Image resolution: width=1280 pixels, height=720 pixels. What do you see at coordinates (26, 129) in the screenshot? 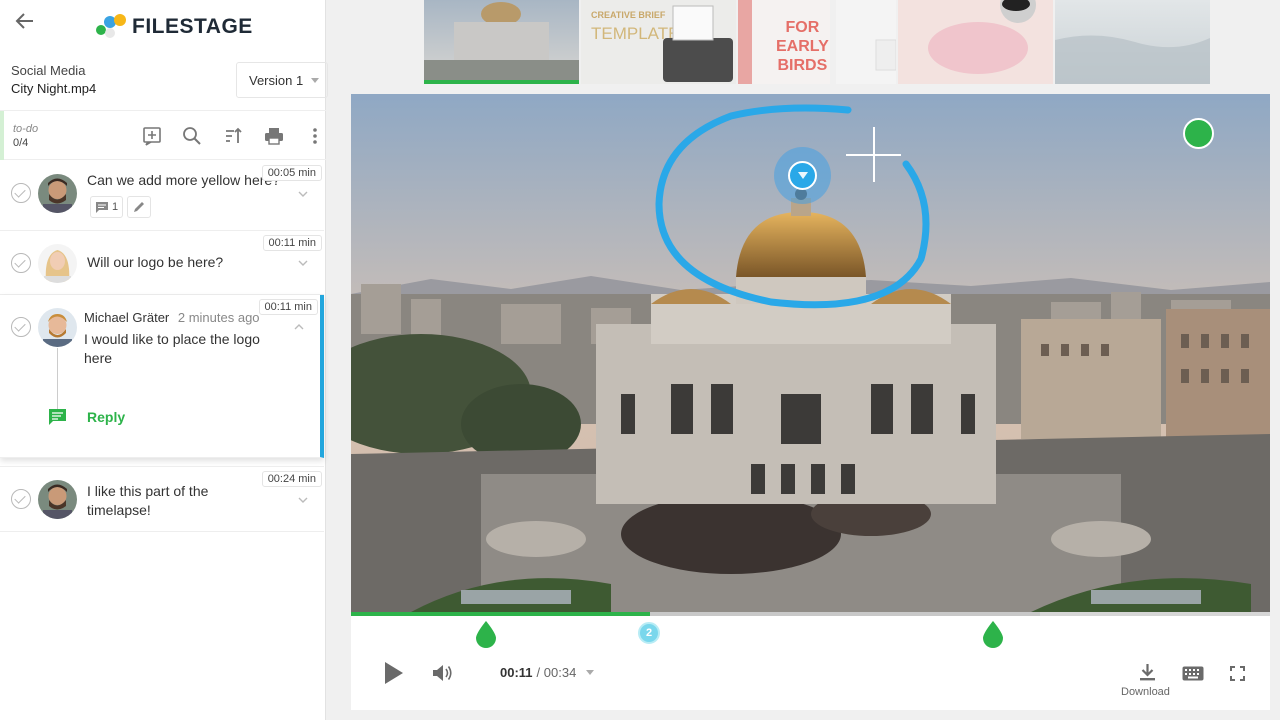
I see `todo-label: to-do` at bounding box center [26, 129].